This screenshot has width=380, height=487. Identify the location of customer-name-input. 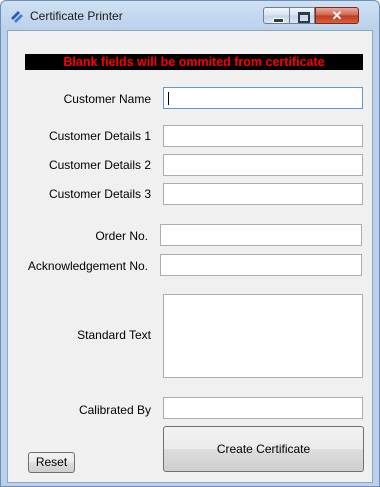
(263, 98).